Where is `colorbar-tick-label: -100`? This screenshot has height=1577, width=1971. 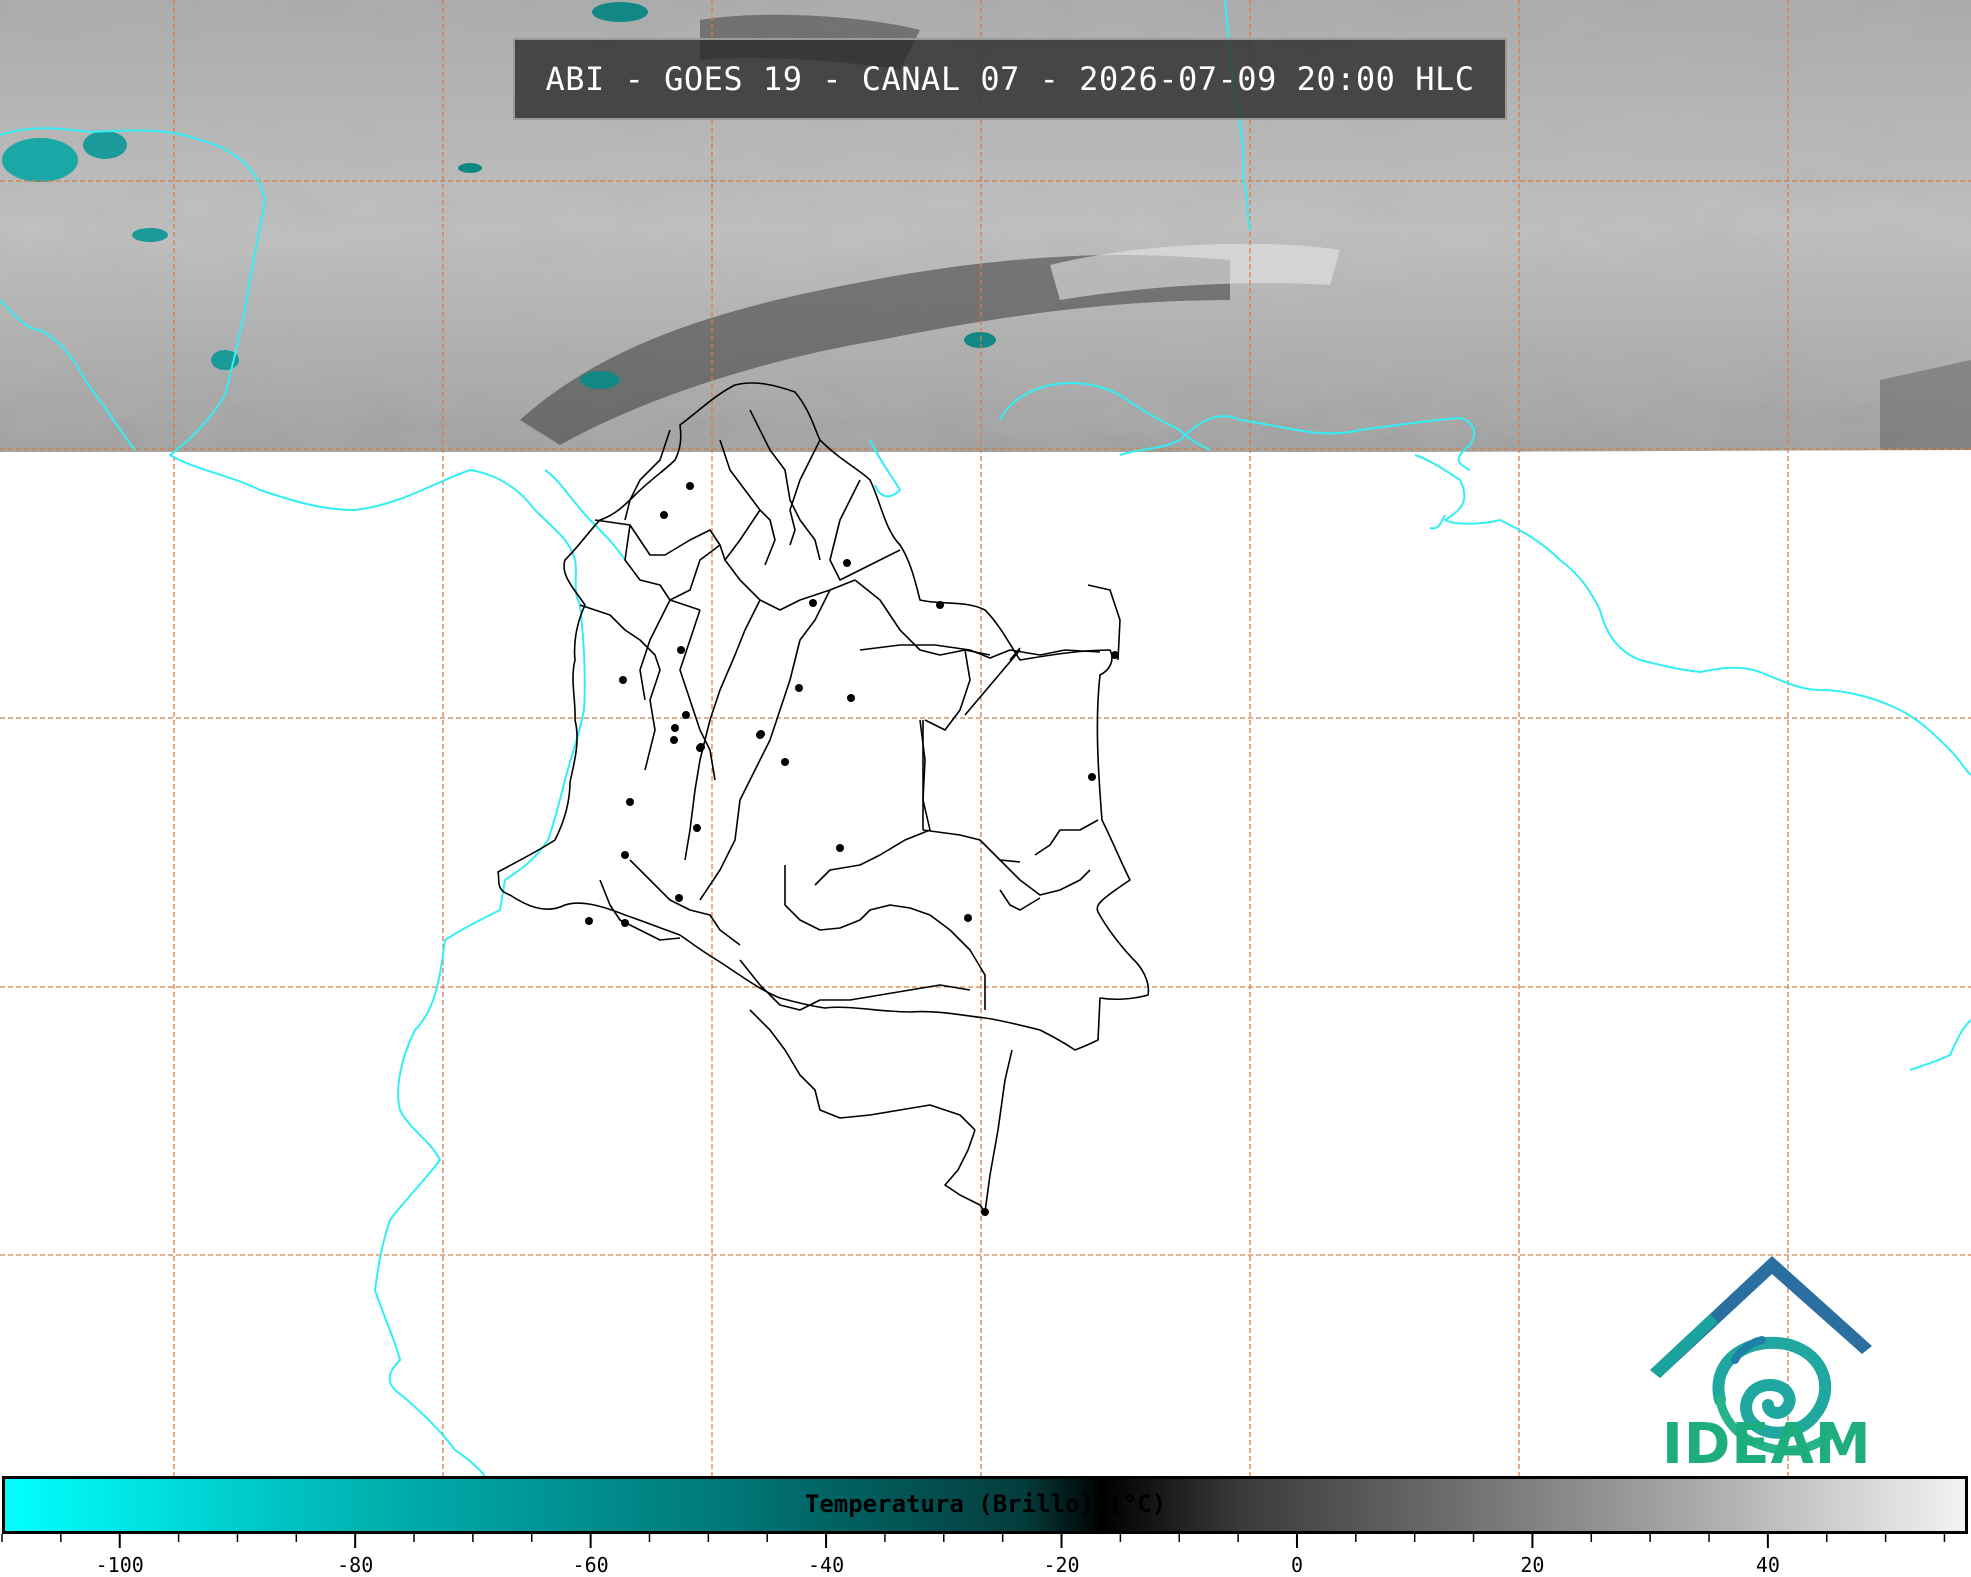
colorbar-tick-label: -100 is located at coordinates (119, 1565).